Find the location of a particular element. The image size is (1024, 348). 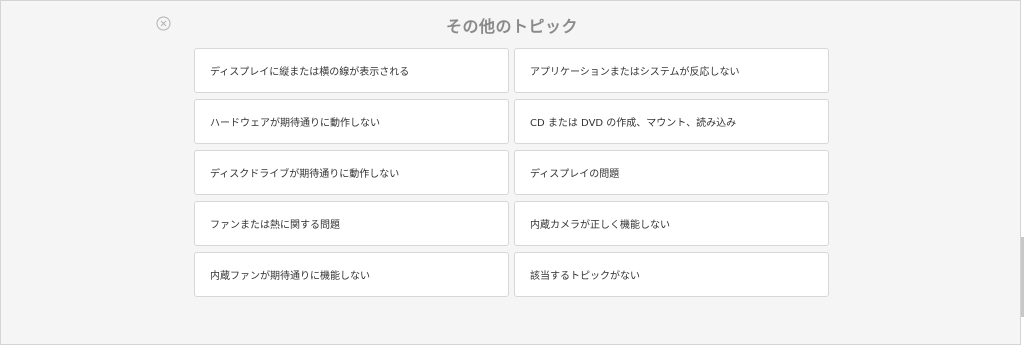

page-title: その他のトピック is located at coordinates (511, 26).